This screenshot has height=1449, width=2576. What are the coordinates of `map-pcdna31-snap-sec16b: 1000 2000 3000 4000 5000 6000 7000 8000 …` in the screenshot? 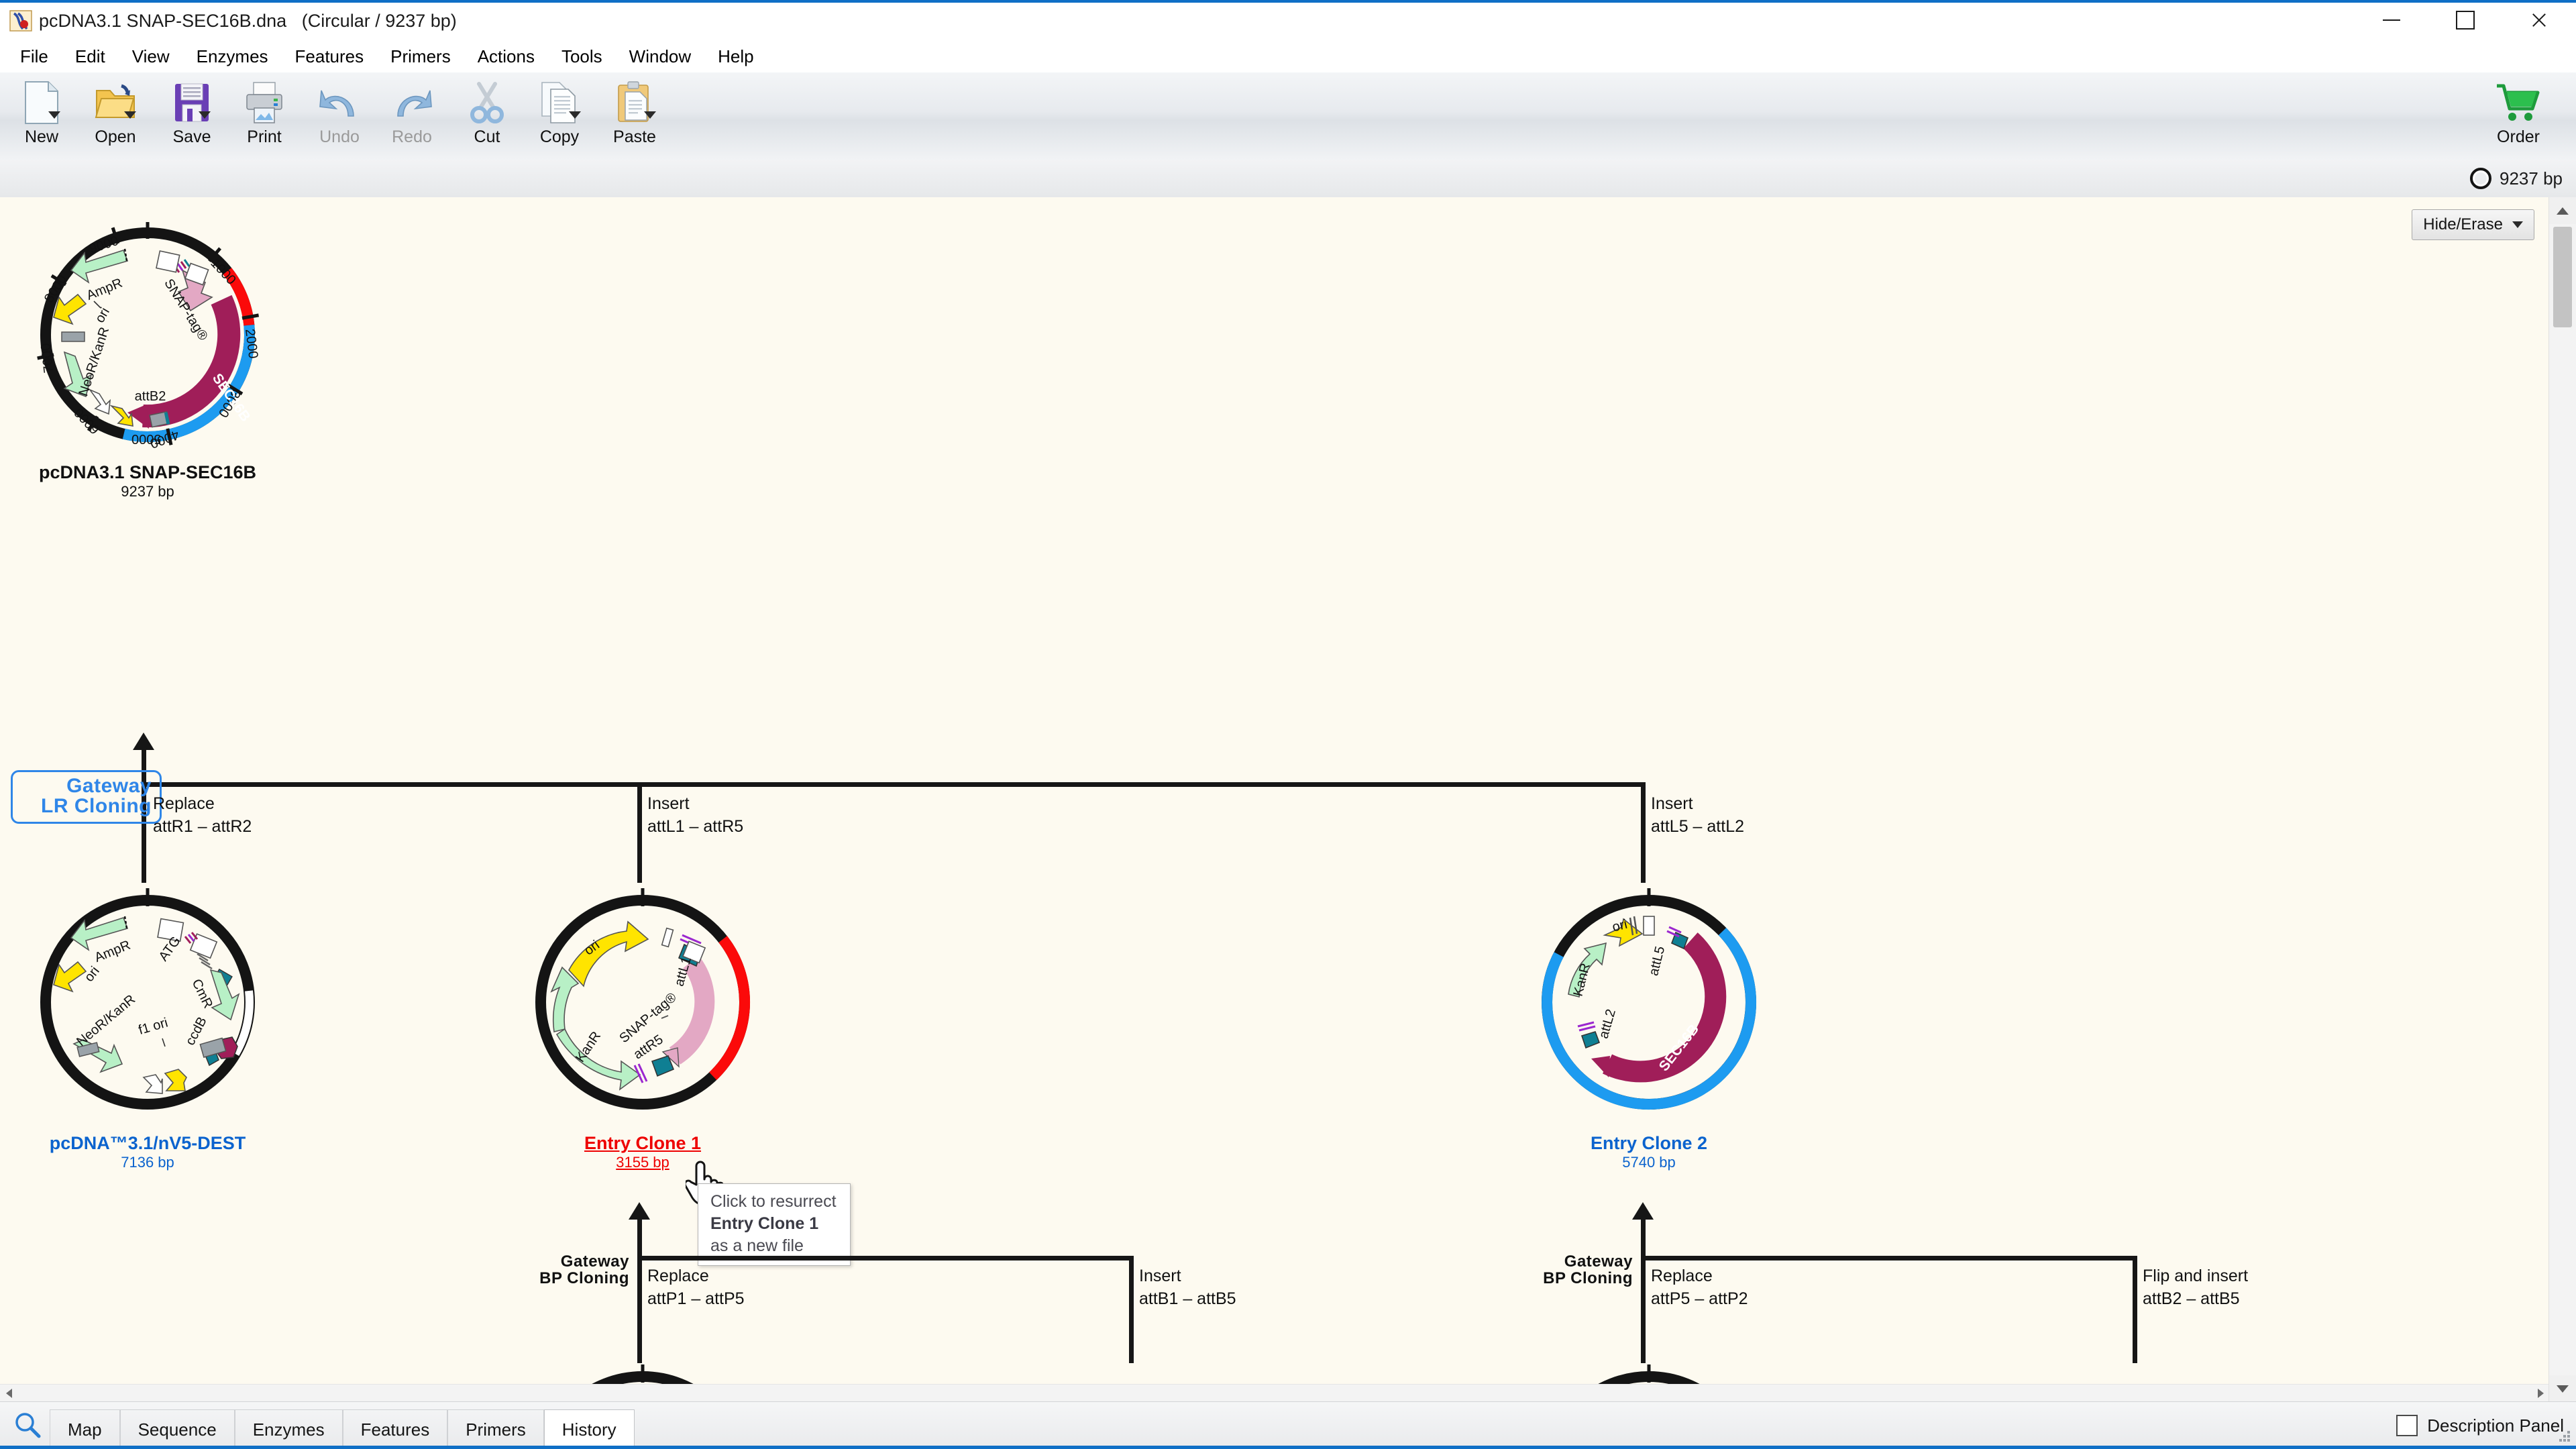 It's located at (147, 355).